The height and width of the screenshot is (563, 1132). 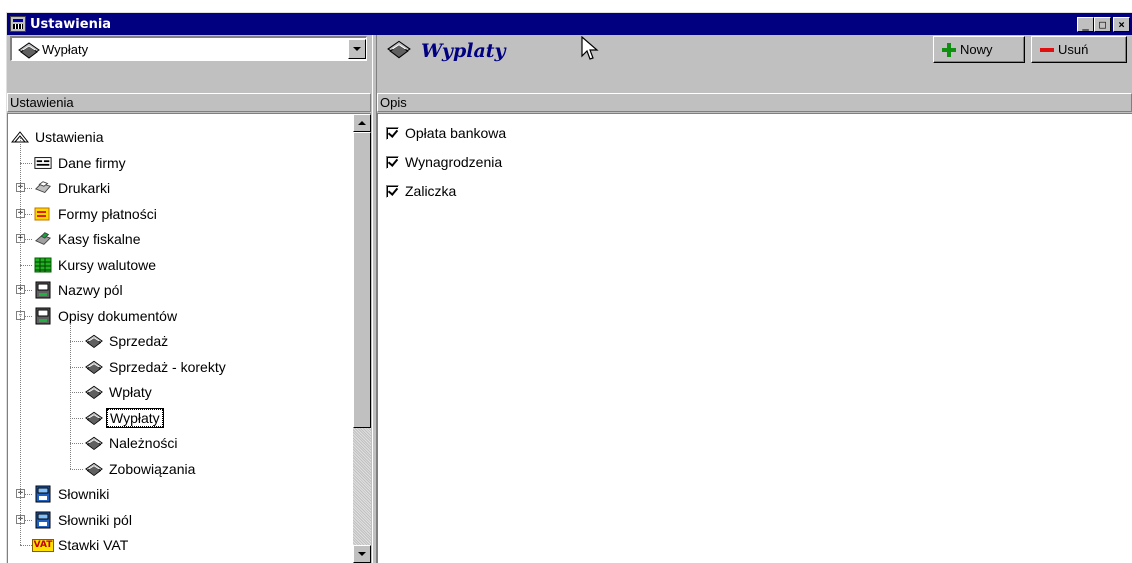 I want to click on list-item: Opłata bankowa, so click(x=446, y=133).